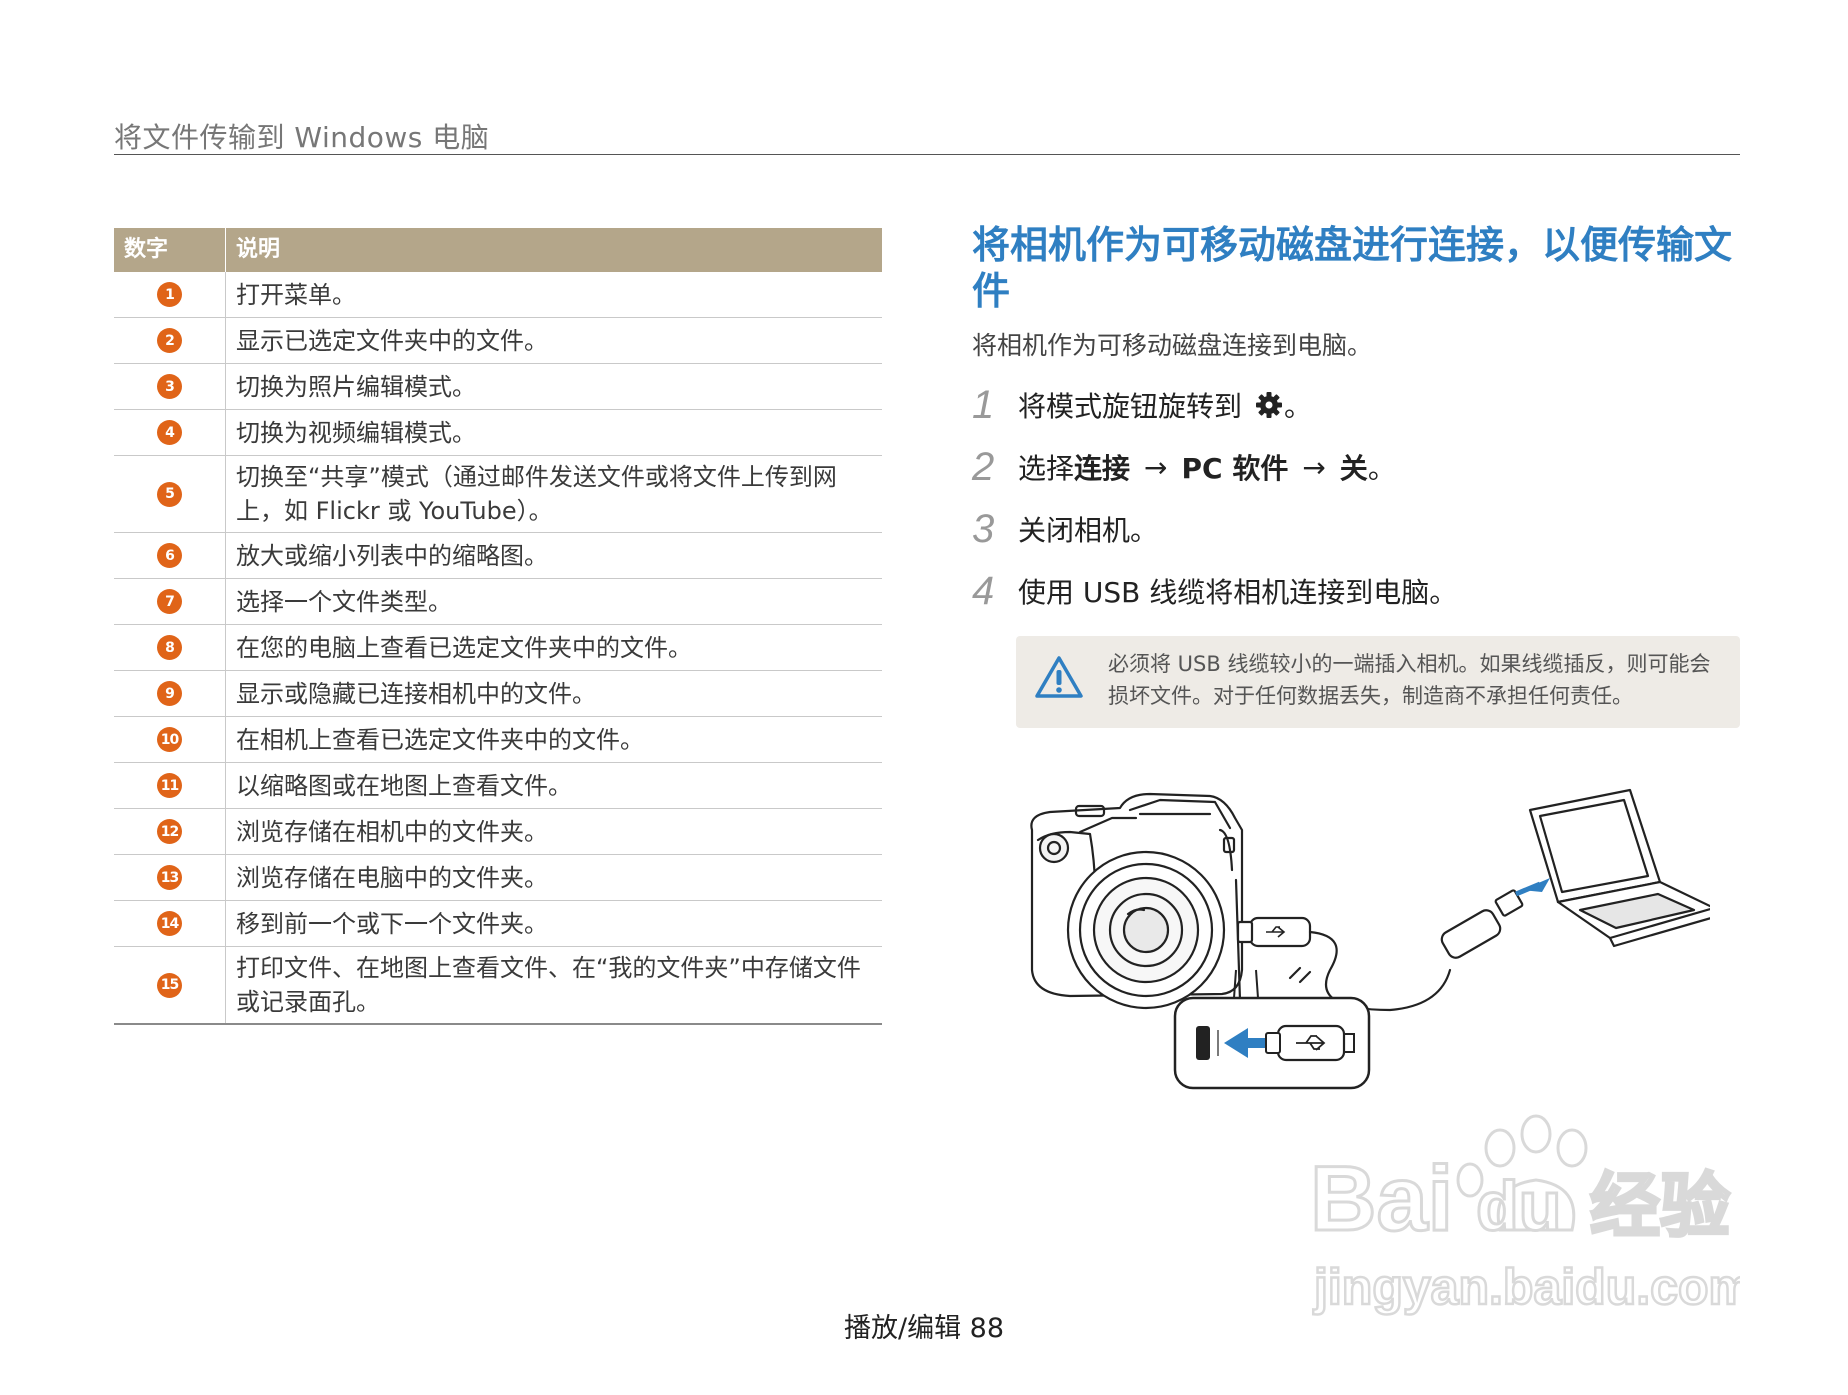  What do you see at coordinates (169, 494) in the screenshot?
I see `number-badge: 5` at bounding box center [169, 494].